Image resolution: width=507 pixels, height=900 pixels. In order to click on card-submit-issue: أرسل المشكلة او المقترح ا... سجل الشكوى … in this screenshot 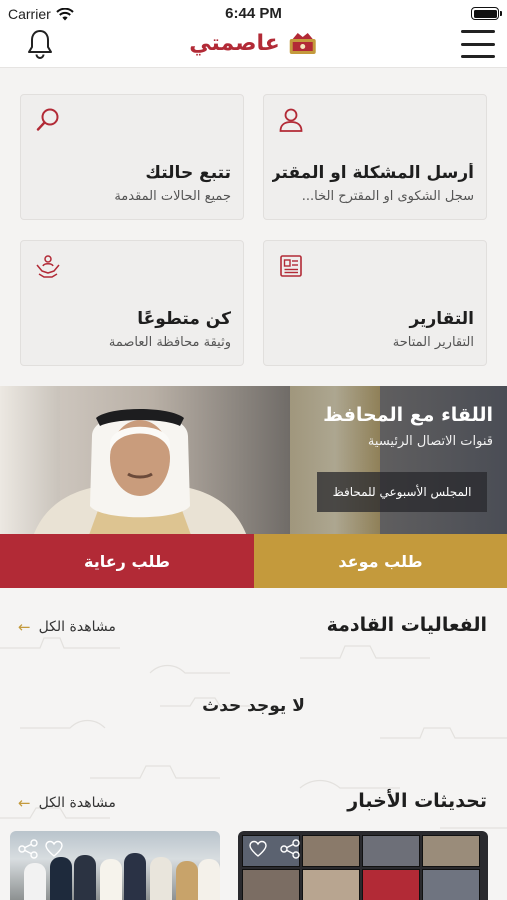, I will do `click(375, 157)`.